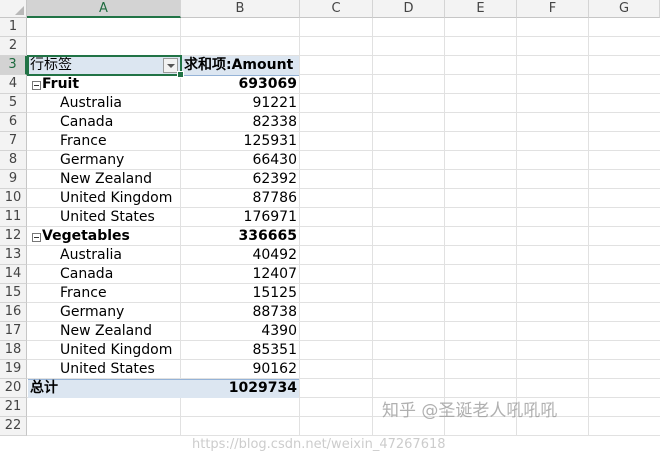 The width and height of the screenshot is (660, 452). What do you see at coordinates (240, 255) in the screenshot?
I see `pivot-item-value: 40492` at bounding box center [240, 255].